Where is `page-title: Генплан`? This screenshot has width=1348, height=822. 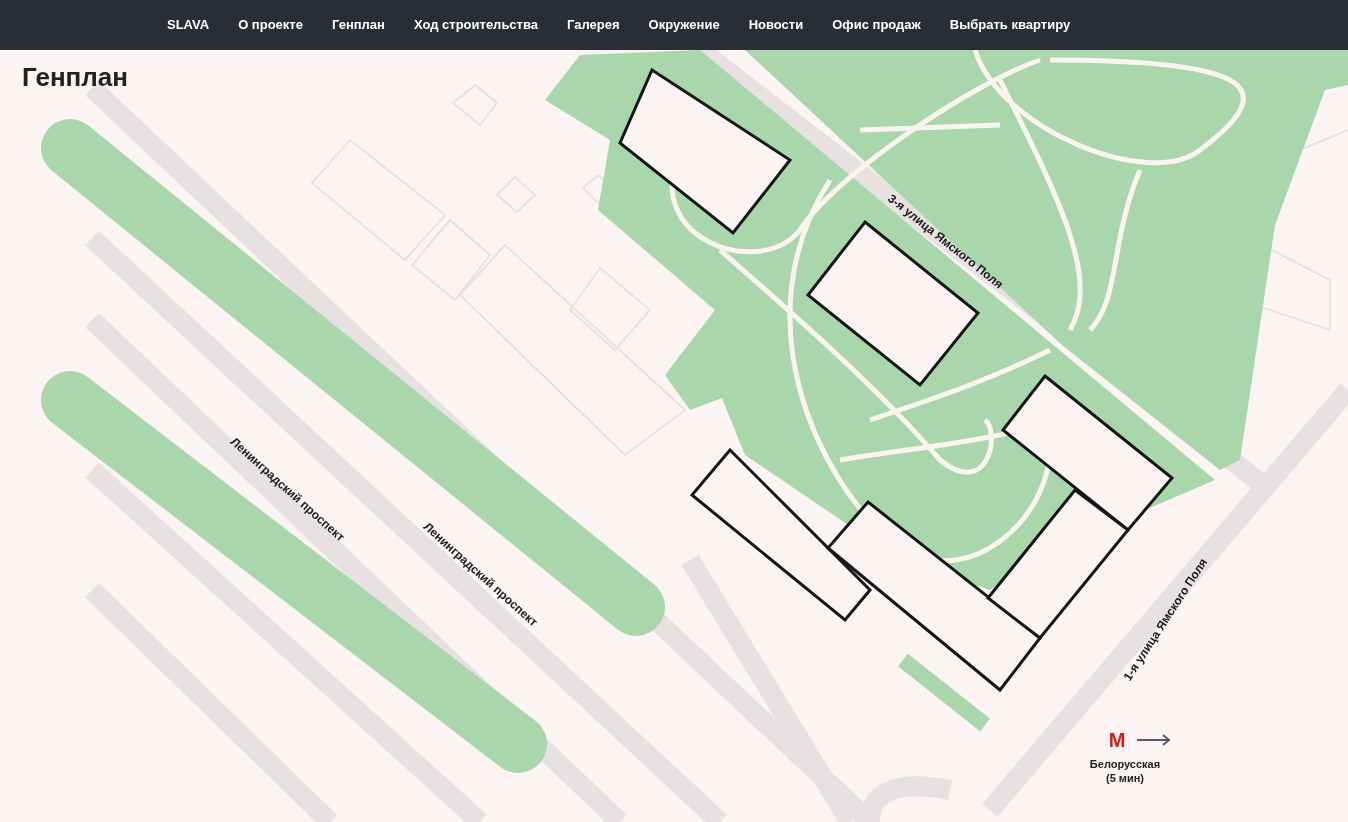 page-title: Генплан is located at coordinates (75, 77).